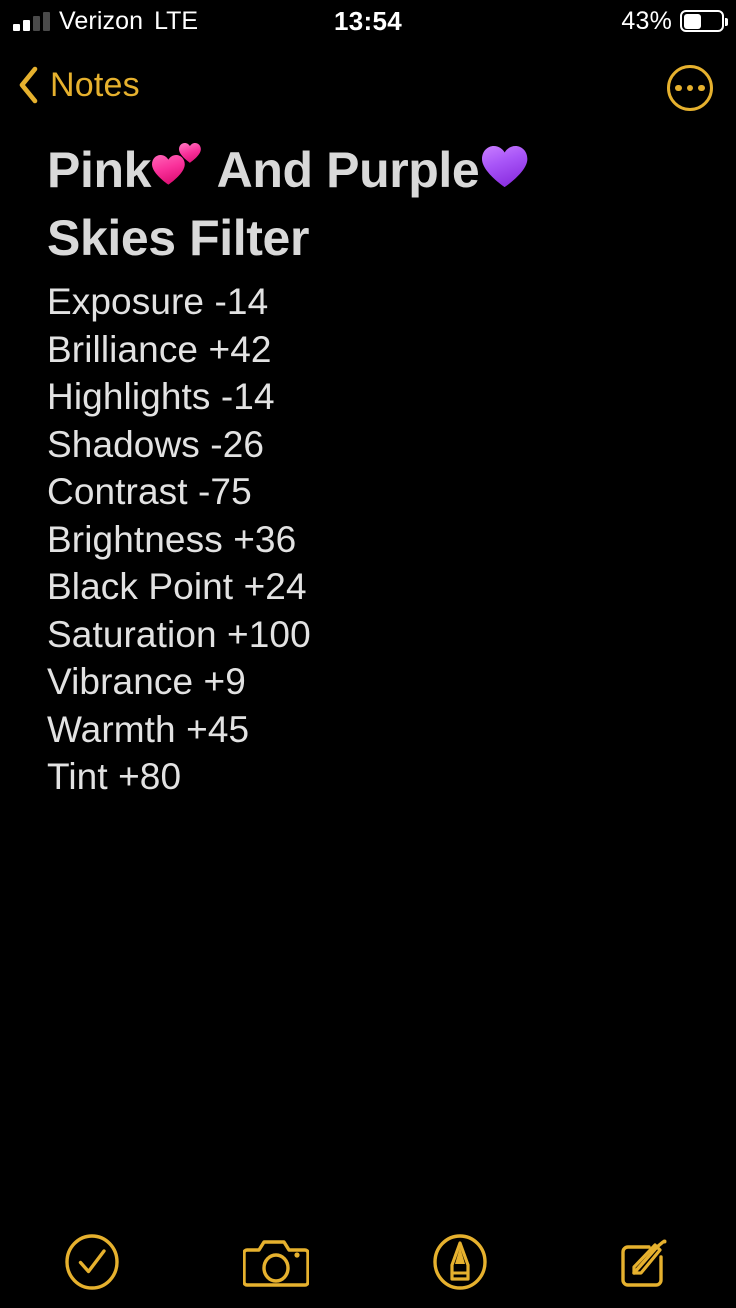 The height and width of the screenshot is (1308, 736). I want to click on checklist-button, so click(92, 1262).